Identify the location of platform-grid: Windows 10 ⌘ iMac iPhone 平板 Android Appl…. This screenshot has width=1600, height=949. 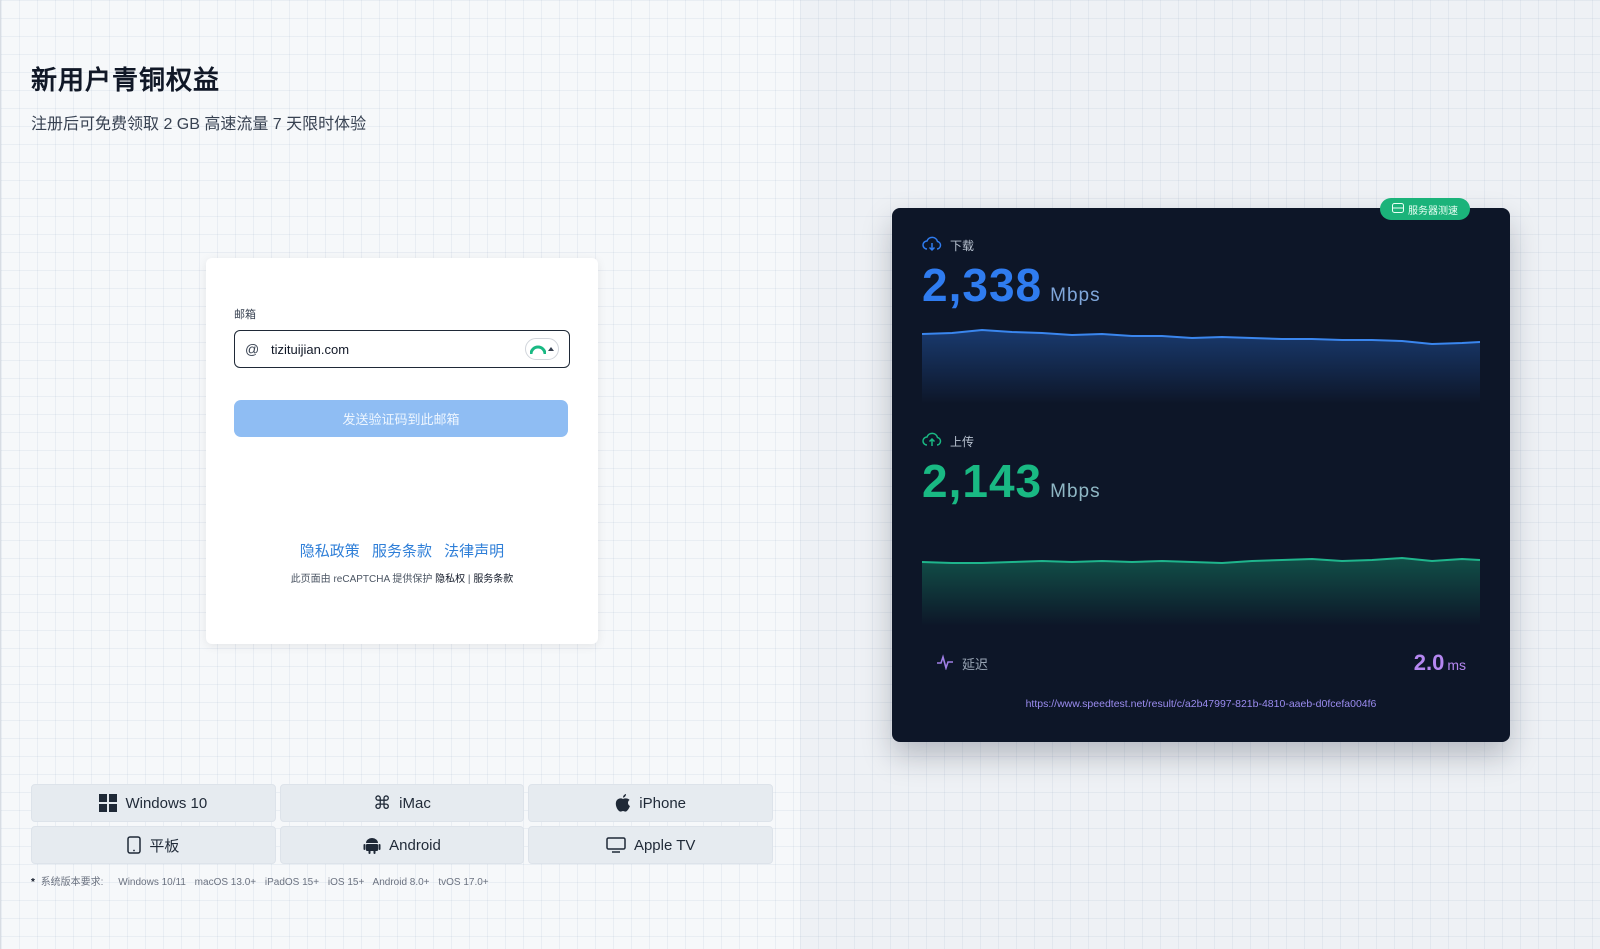
(402, 824).